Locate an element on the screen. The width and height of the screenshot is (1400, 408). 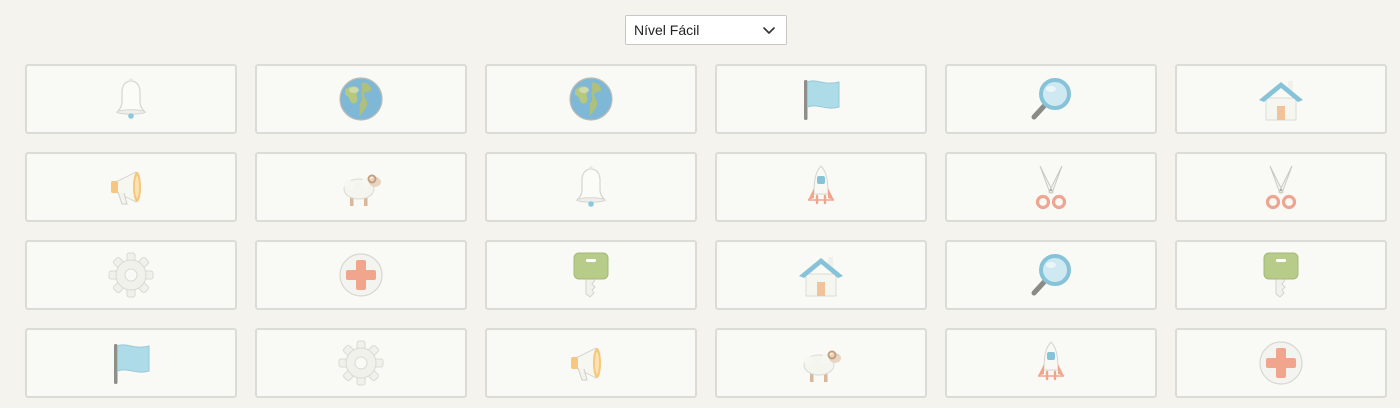
level-select-value: Nível Fácil is located at coordinates (667, 30).